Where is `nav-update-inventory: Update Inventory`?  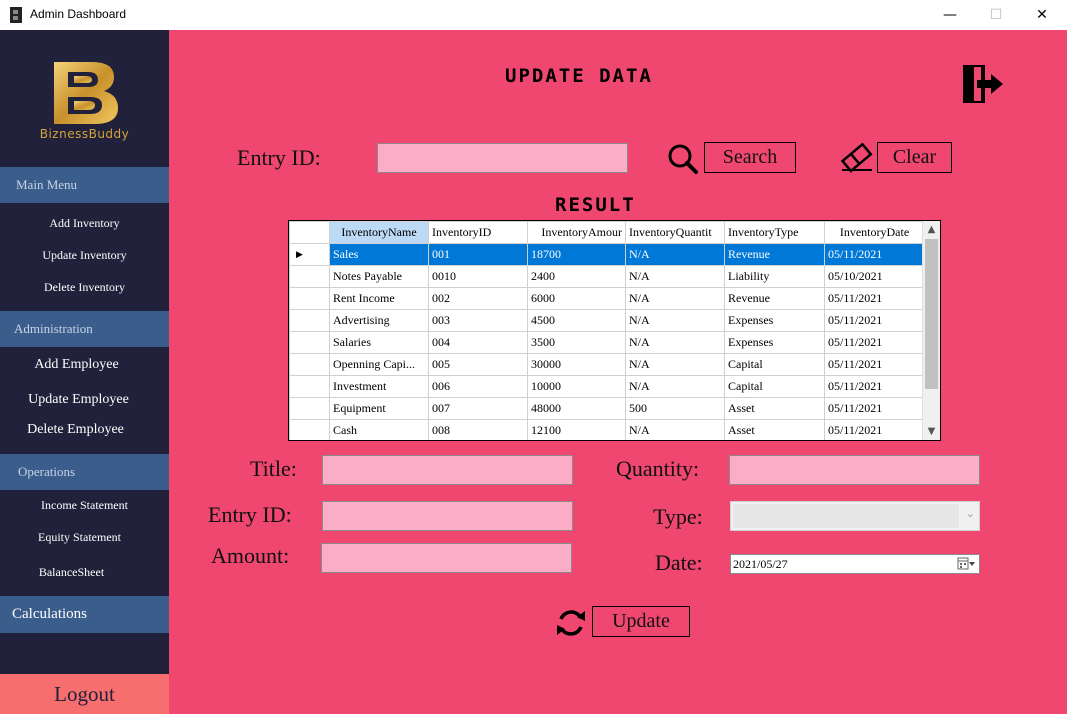 nav-update-inventory: Update Inventory is located at coordinates (84, 255).